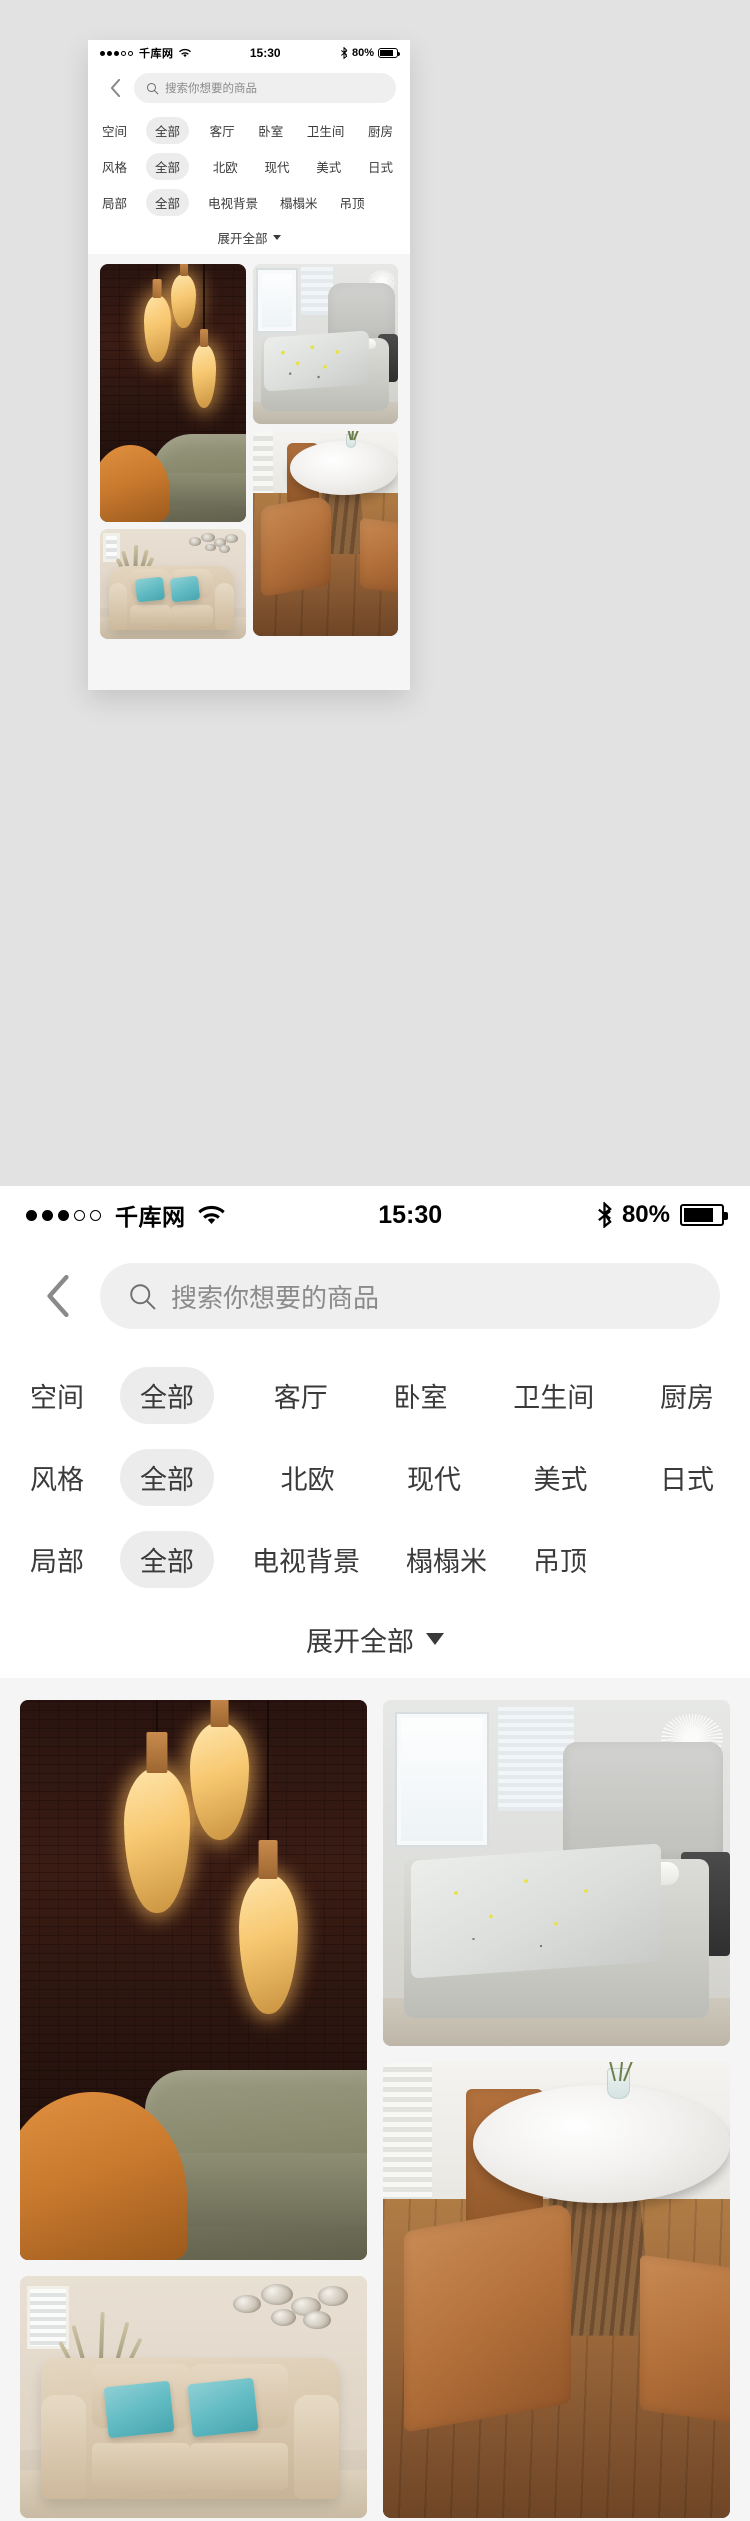  Describe the element at coordinates (421, 1395) in the screenshot. I see `filter-chip-space-large-2: 卧室` at that location.